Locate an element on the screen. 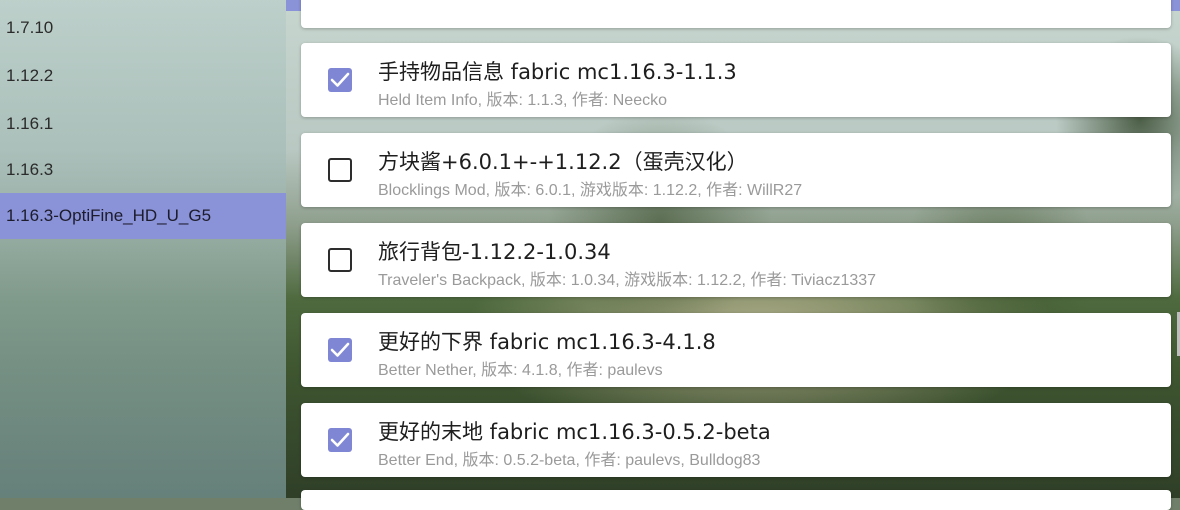 Image resolution: width=1180 pixels, height=510 pixels. mod-subtitle: Held Item Info, 版本: 1.1.3, 作者: Neecko is located at coordinates (523, 100).